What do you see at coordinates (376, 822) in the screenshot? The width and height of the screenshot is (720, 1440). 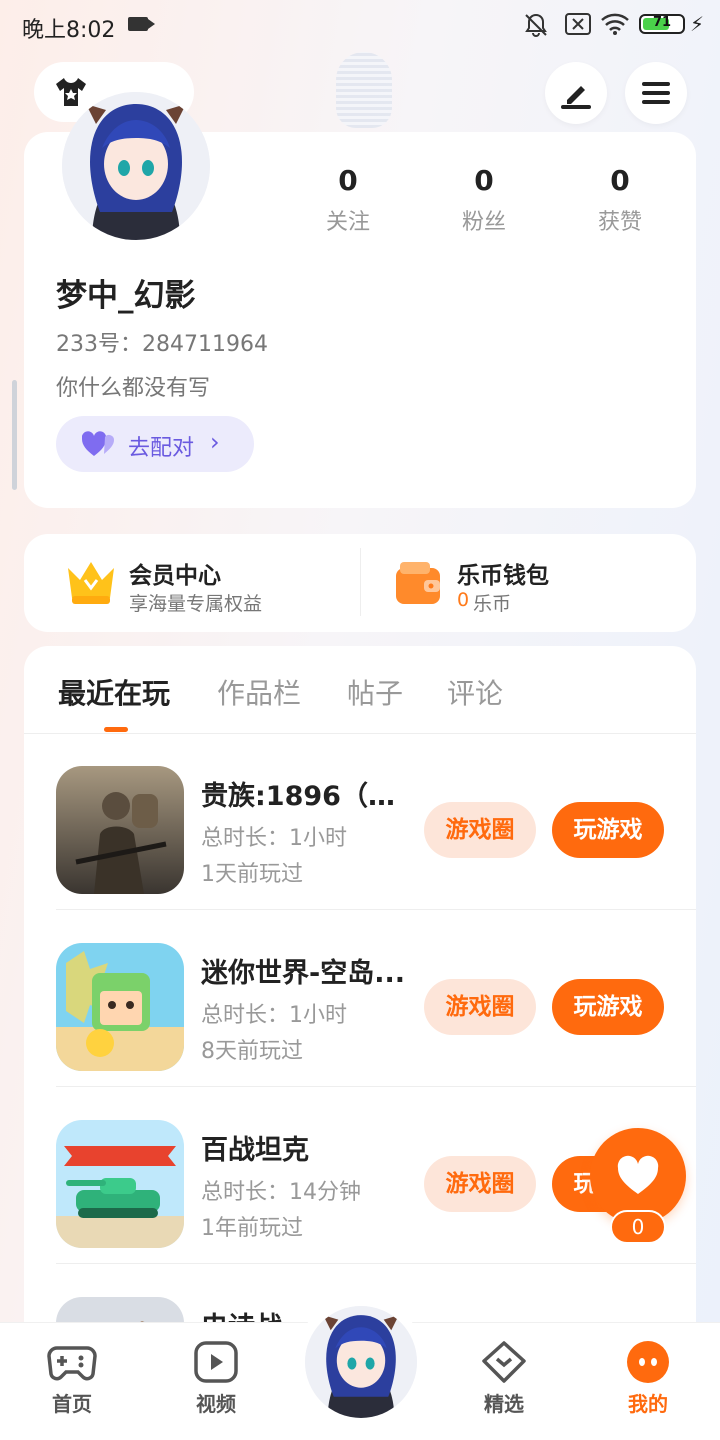 I see `list-item: 贵族:1896（破... 总时长：1小时 1天前玩过 游戏圈 玩游戏` at bounding box center [376, 822].